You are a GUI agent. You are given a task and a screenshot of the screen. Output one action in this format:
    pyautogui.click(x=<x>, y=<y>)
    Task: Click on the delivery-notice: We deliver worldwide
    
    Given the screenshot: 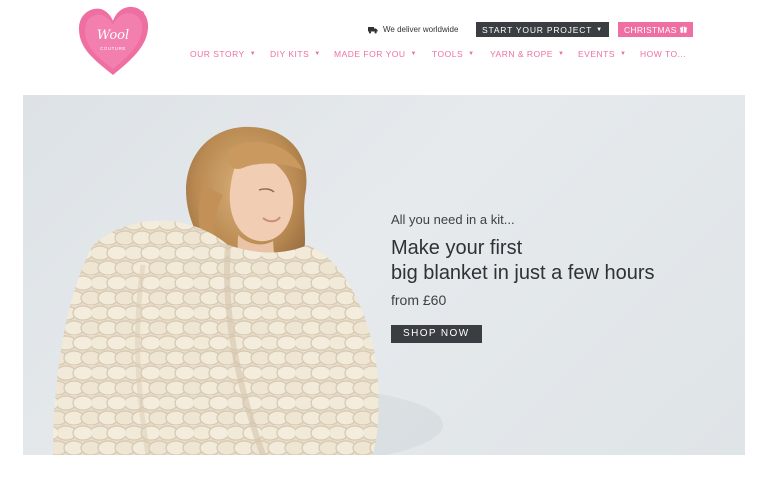 What is the action you would take?
    pyautogui.click(x=413, y=29)
    